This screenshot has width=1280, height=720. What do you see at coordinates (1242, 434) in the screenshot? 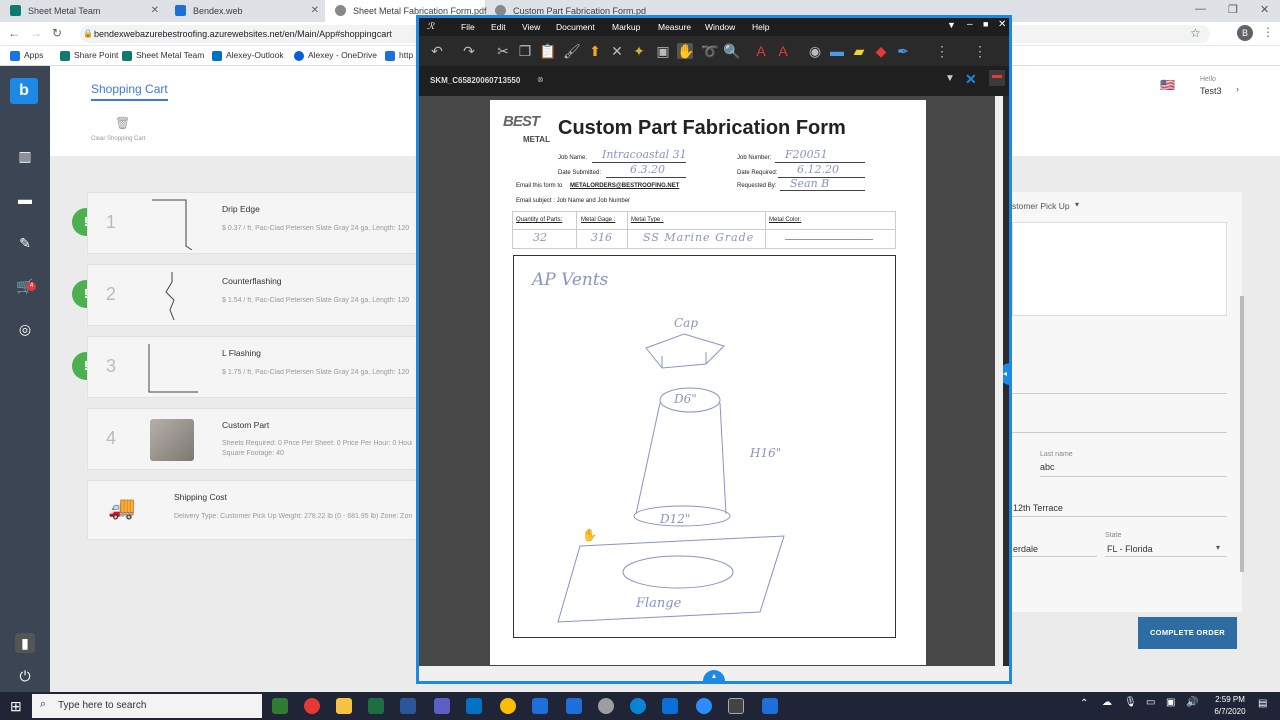
I see `scrollbar-thumb` at bounding box center [1242, 434].